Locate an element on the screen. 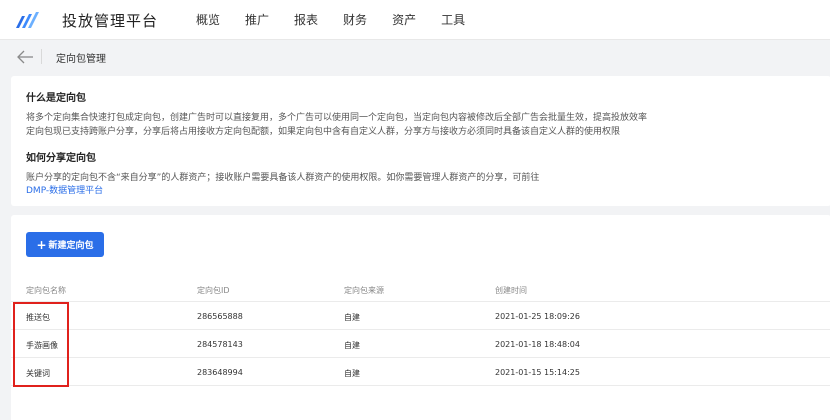  main-nav: 概览 推广 报表 财务 资产 工具 is located at coordinates (343, 19).